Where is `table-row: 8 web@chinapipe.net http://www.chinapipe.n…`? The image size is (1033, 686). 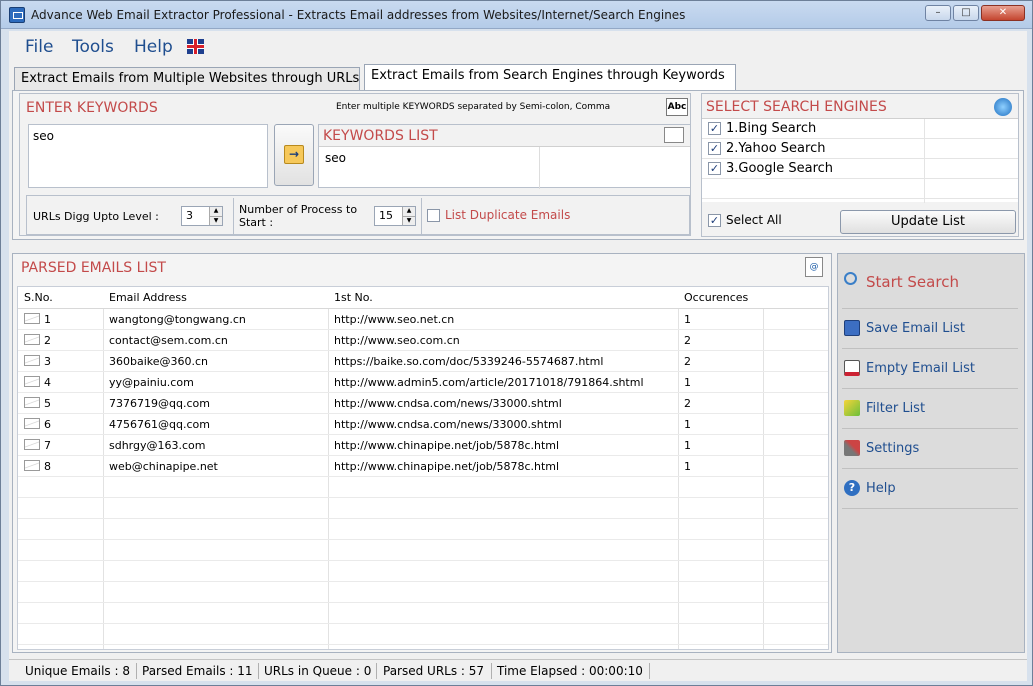
table-row: 8 web@chinapipe.net http://www.chinapipe.n… is located at coordinates (423, 466).